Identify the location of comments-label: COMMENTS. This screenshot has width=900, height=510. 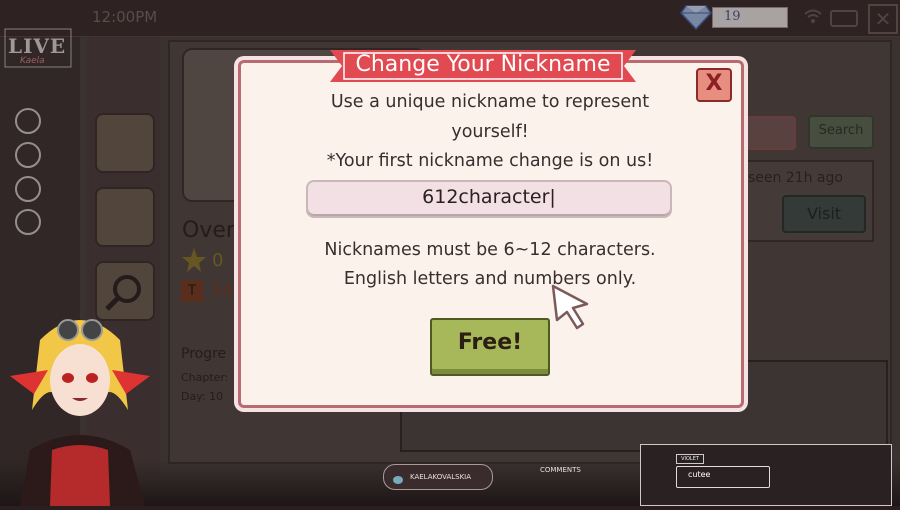
(560, 470).